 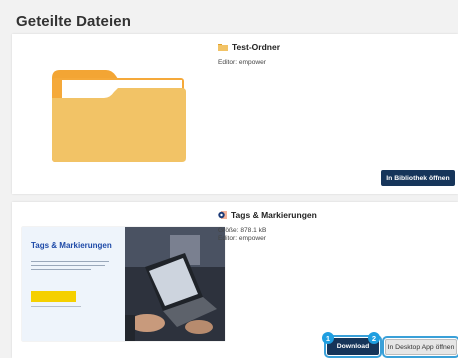 What do you see at coordinates (175, 284) in the screenshot?
I see `slide-photo` at bounding box center [175, 284].